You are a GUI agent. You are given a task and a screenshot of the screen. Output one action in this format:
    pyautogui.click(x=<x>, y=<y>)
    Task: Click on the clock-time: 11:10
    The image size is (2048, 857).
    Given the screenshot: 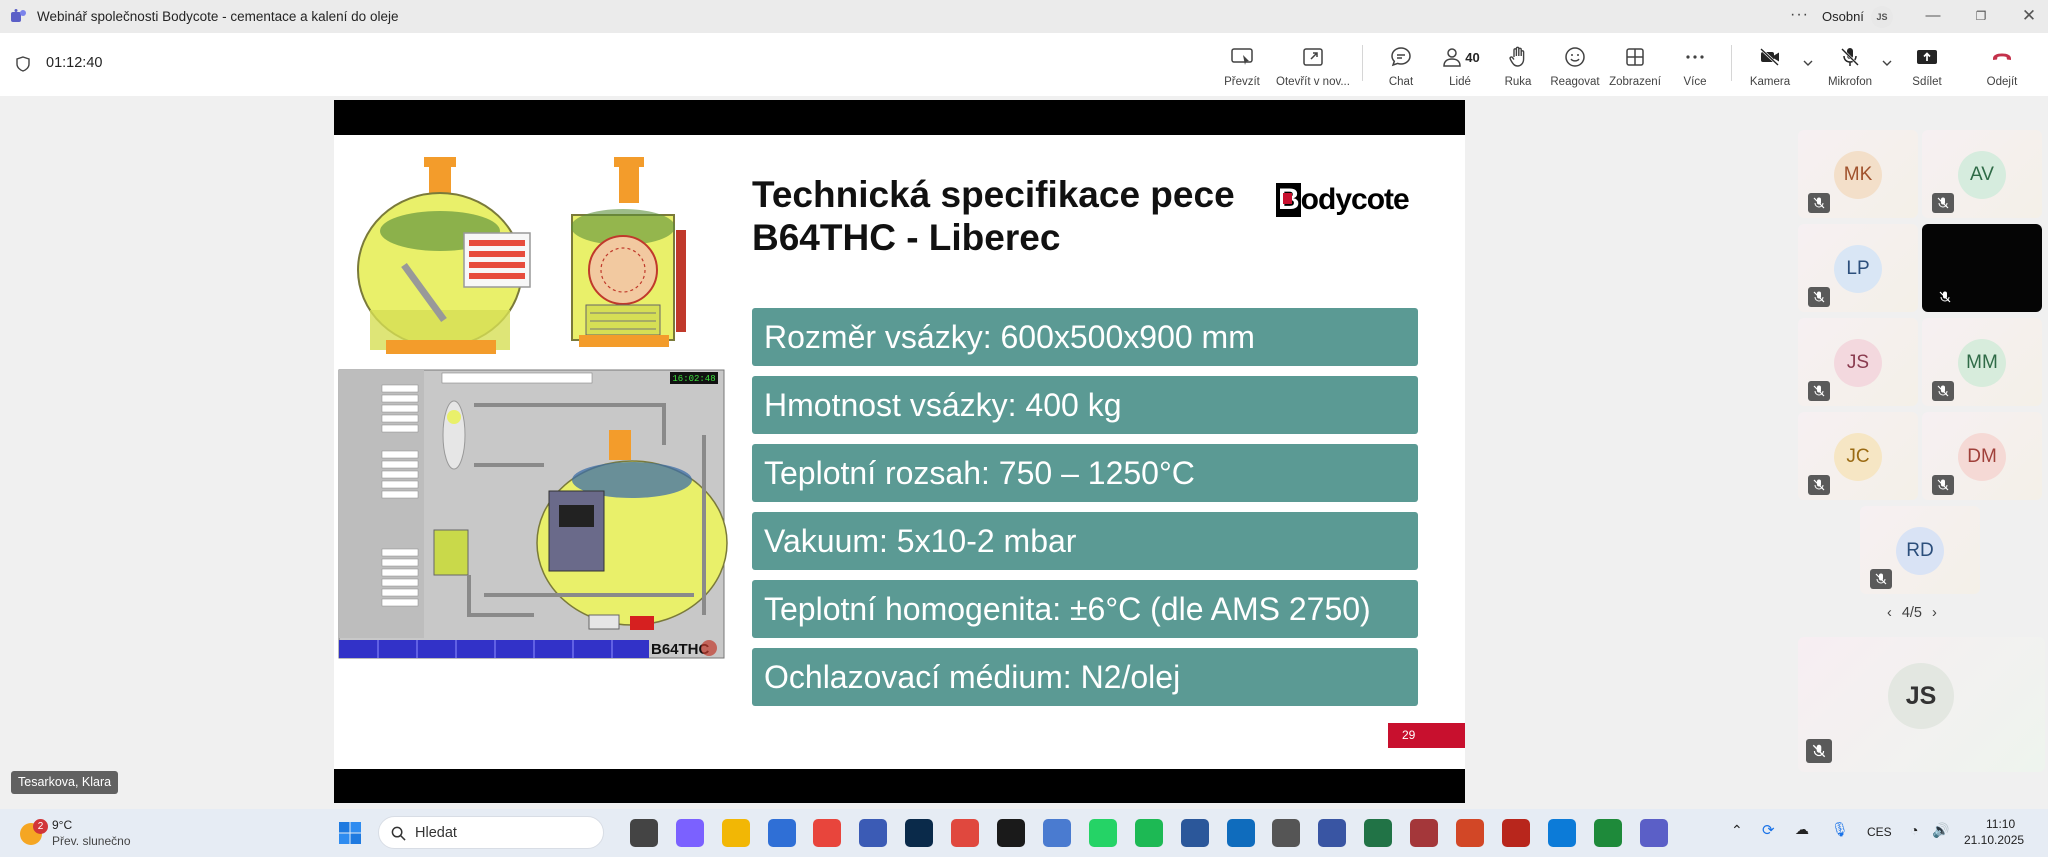 What is the action you would take?
    pyautogui.click(x=2000, y=824)
    